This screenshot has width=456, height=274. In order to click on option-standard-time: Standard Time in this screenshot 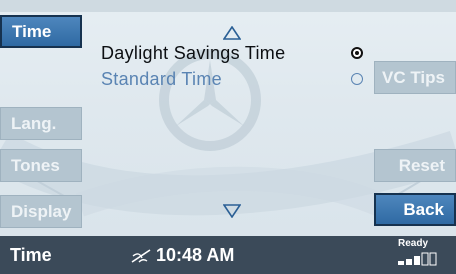, I will do `click(161, 79)`.